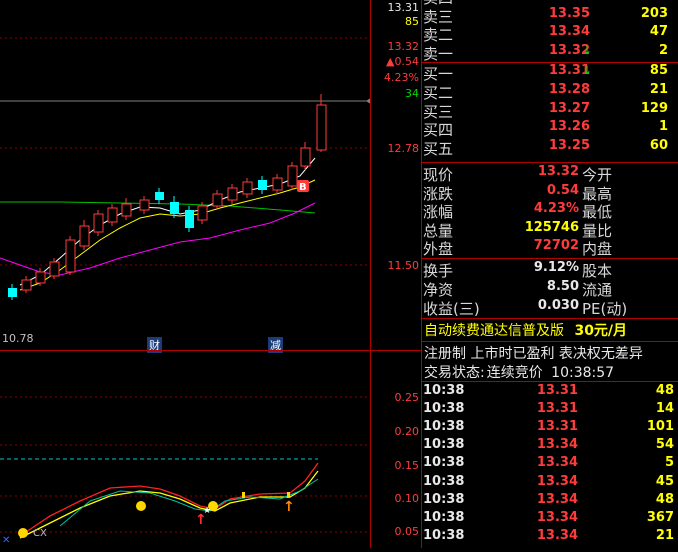  What do you see at coordinates (396, 449) in the screenshot?
I see `indicator-axis: 0.25 0.20 0.15 0.10 0.05` at bounding box center [396, 449].